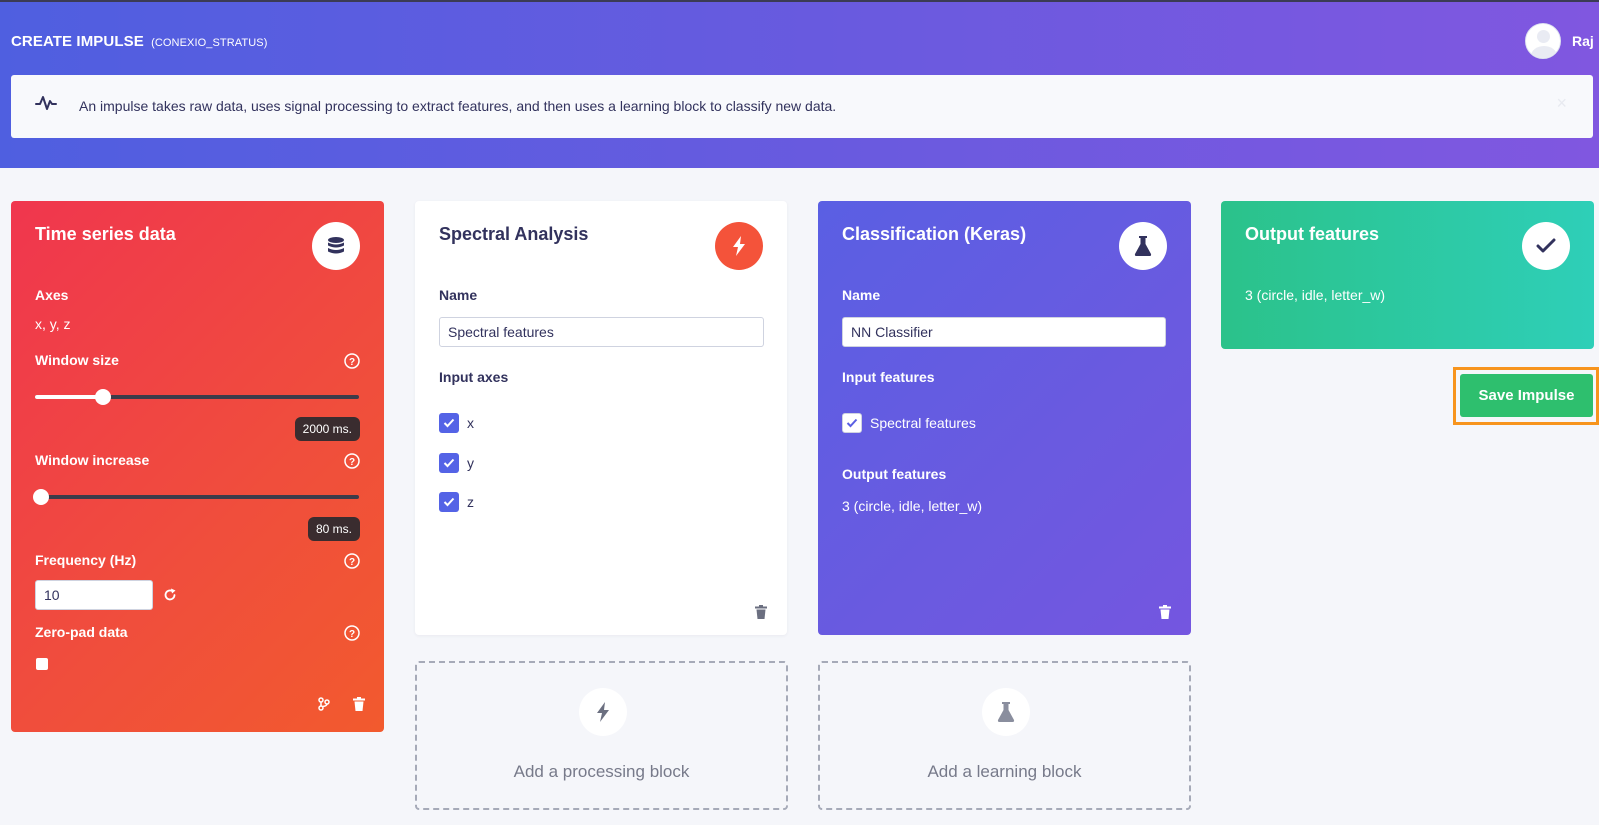  Describe the element at coordinates (327, 429) in the screenshot. I see `window-size-value: 2000 ms.` at that location.